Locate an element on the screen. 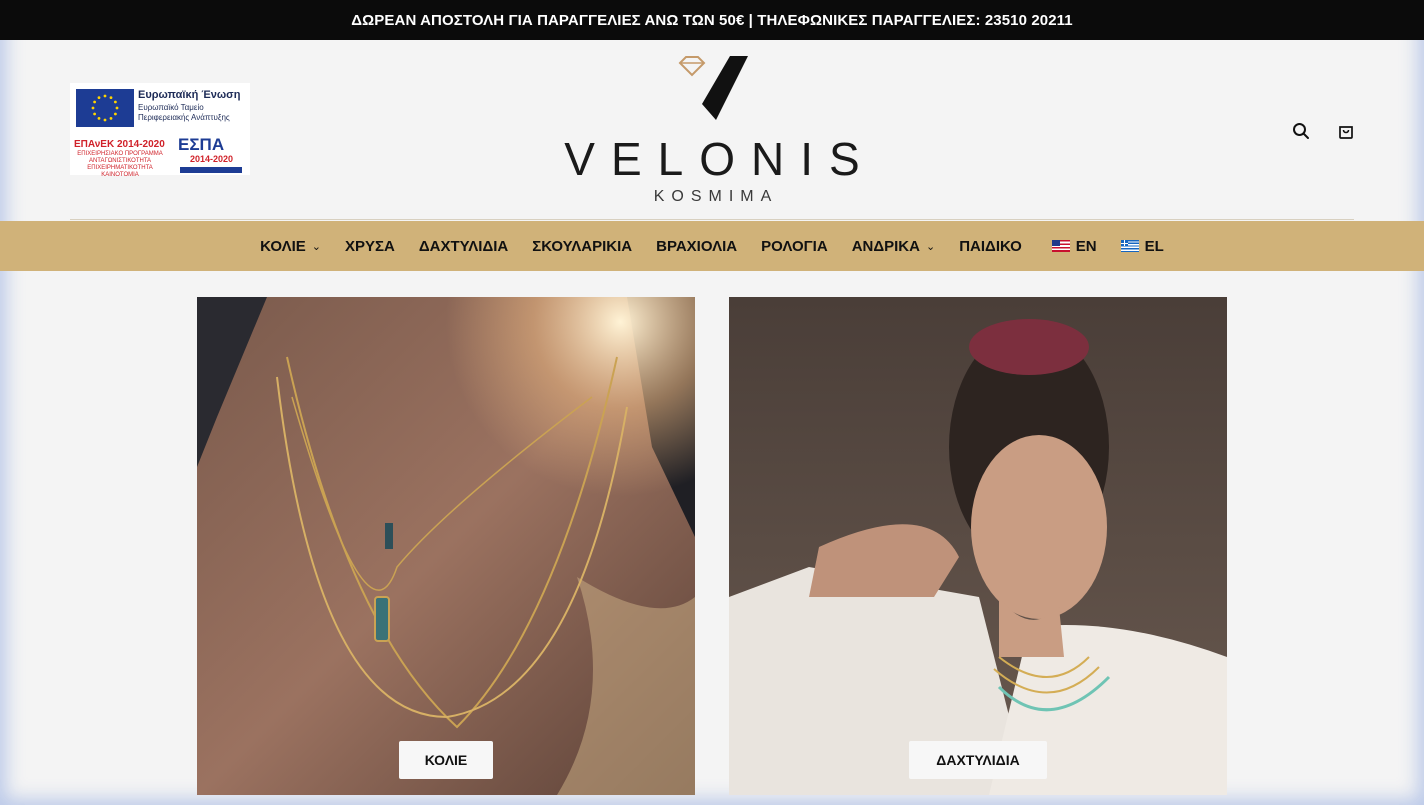  category-button-daxtylidia: ΔΑΧΤΥΛΙΔΙΑ is located at coordinates (978, 760).